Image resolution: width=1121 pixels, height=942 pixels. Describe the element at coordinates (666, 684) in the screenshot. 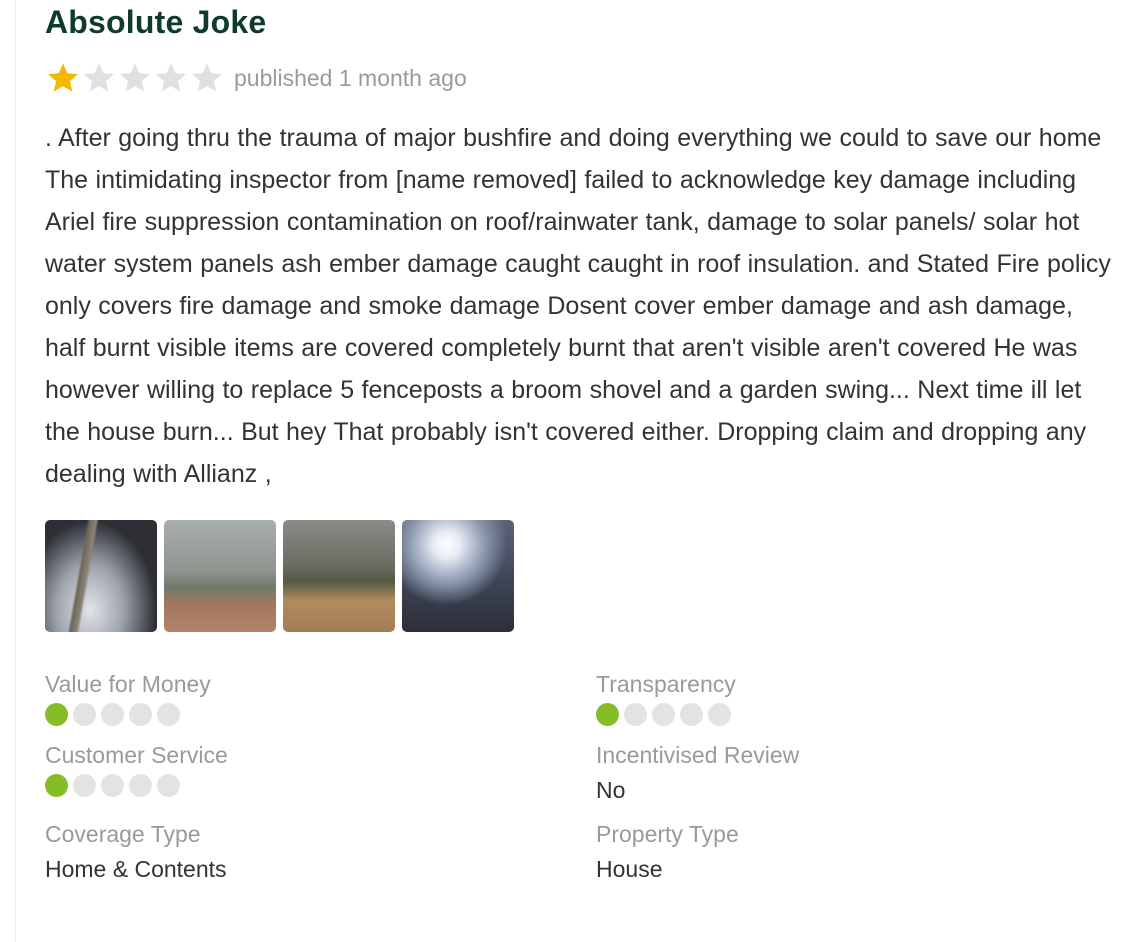

I see `rating-label: Transparency` at that location.